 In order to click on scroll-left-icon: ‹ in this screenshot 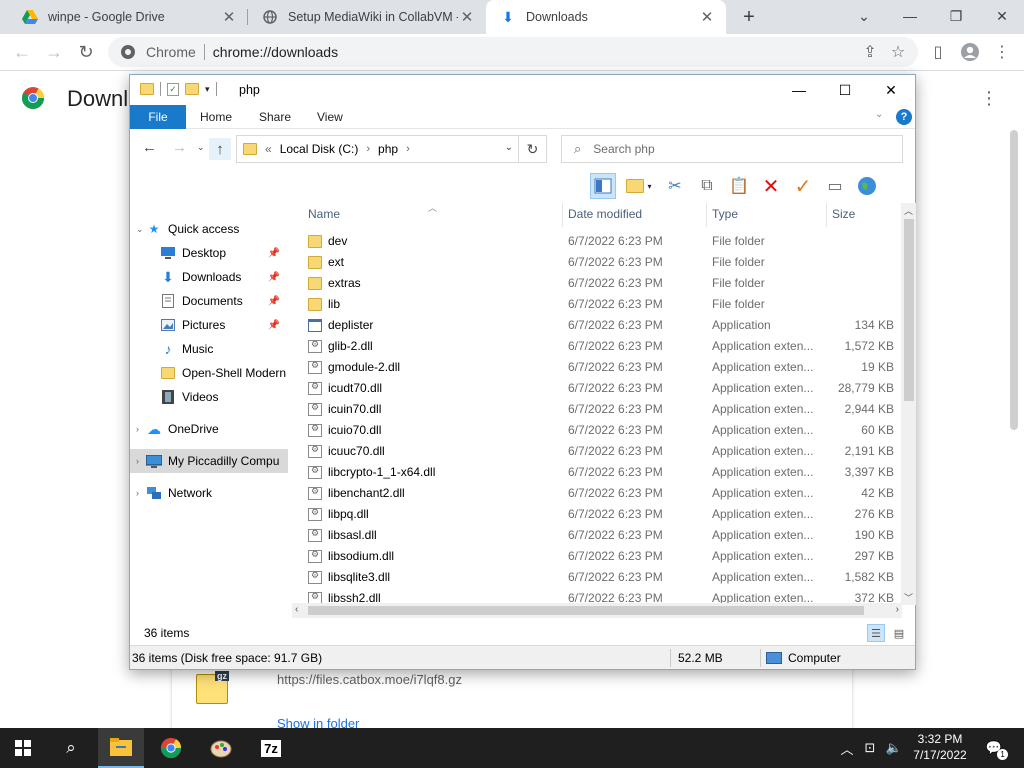, I will do `click(296, 609)`.